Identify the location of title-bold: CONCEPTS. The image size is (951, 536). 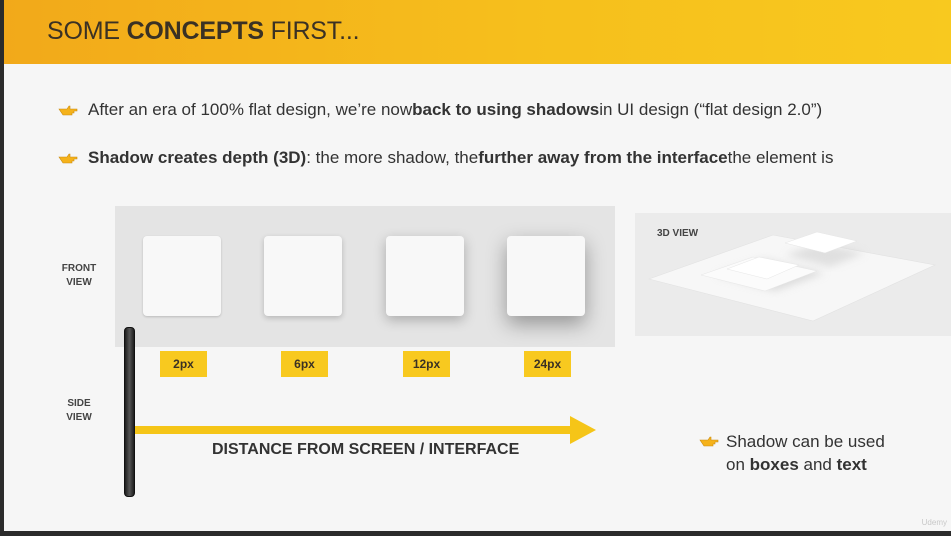
(195, 31).